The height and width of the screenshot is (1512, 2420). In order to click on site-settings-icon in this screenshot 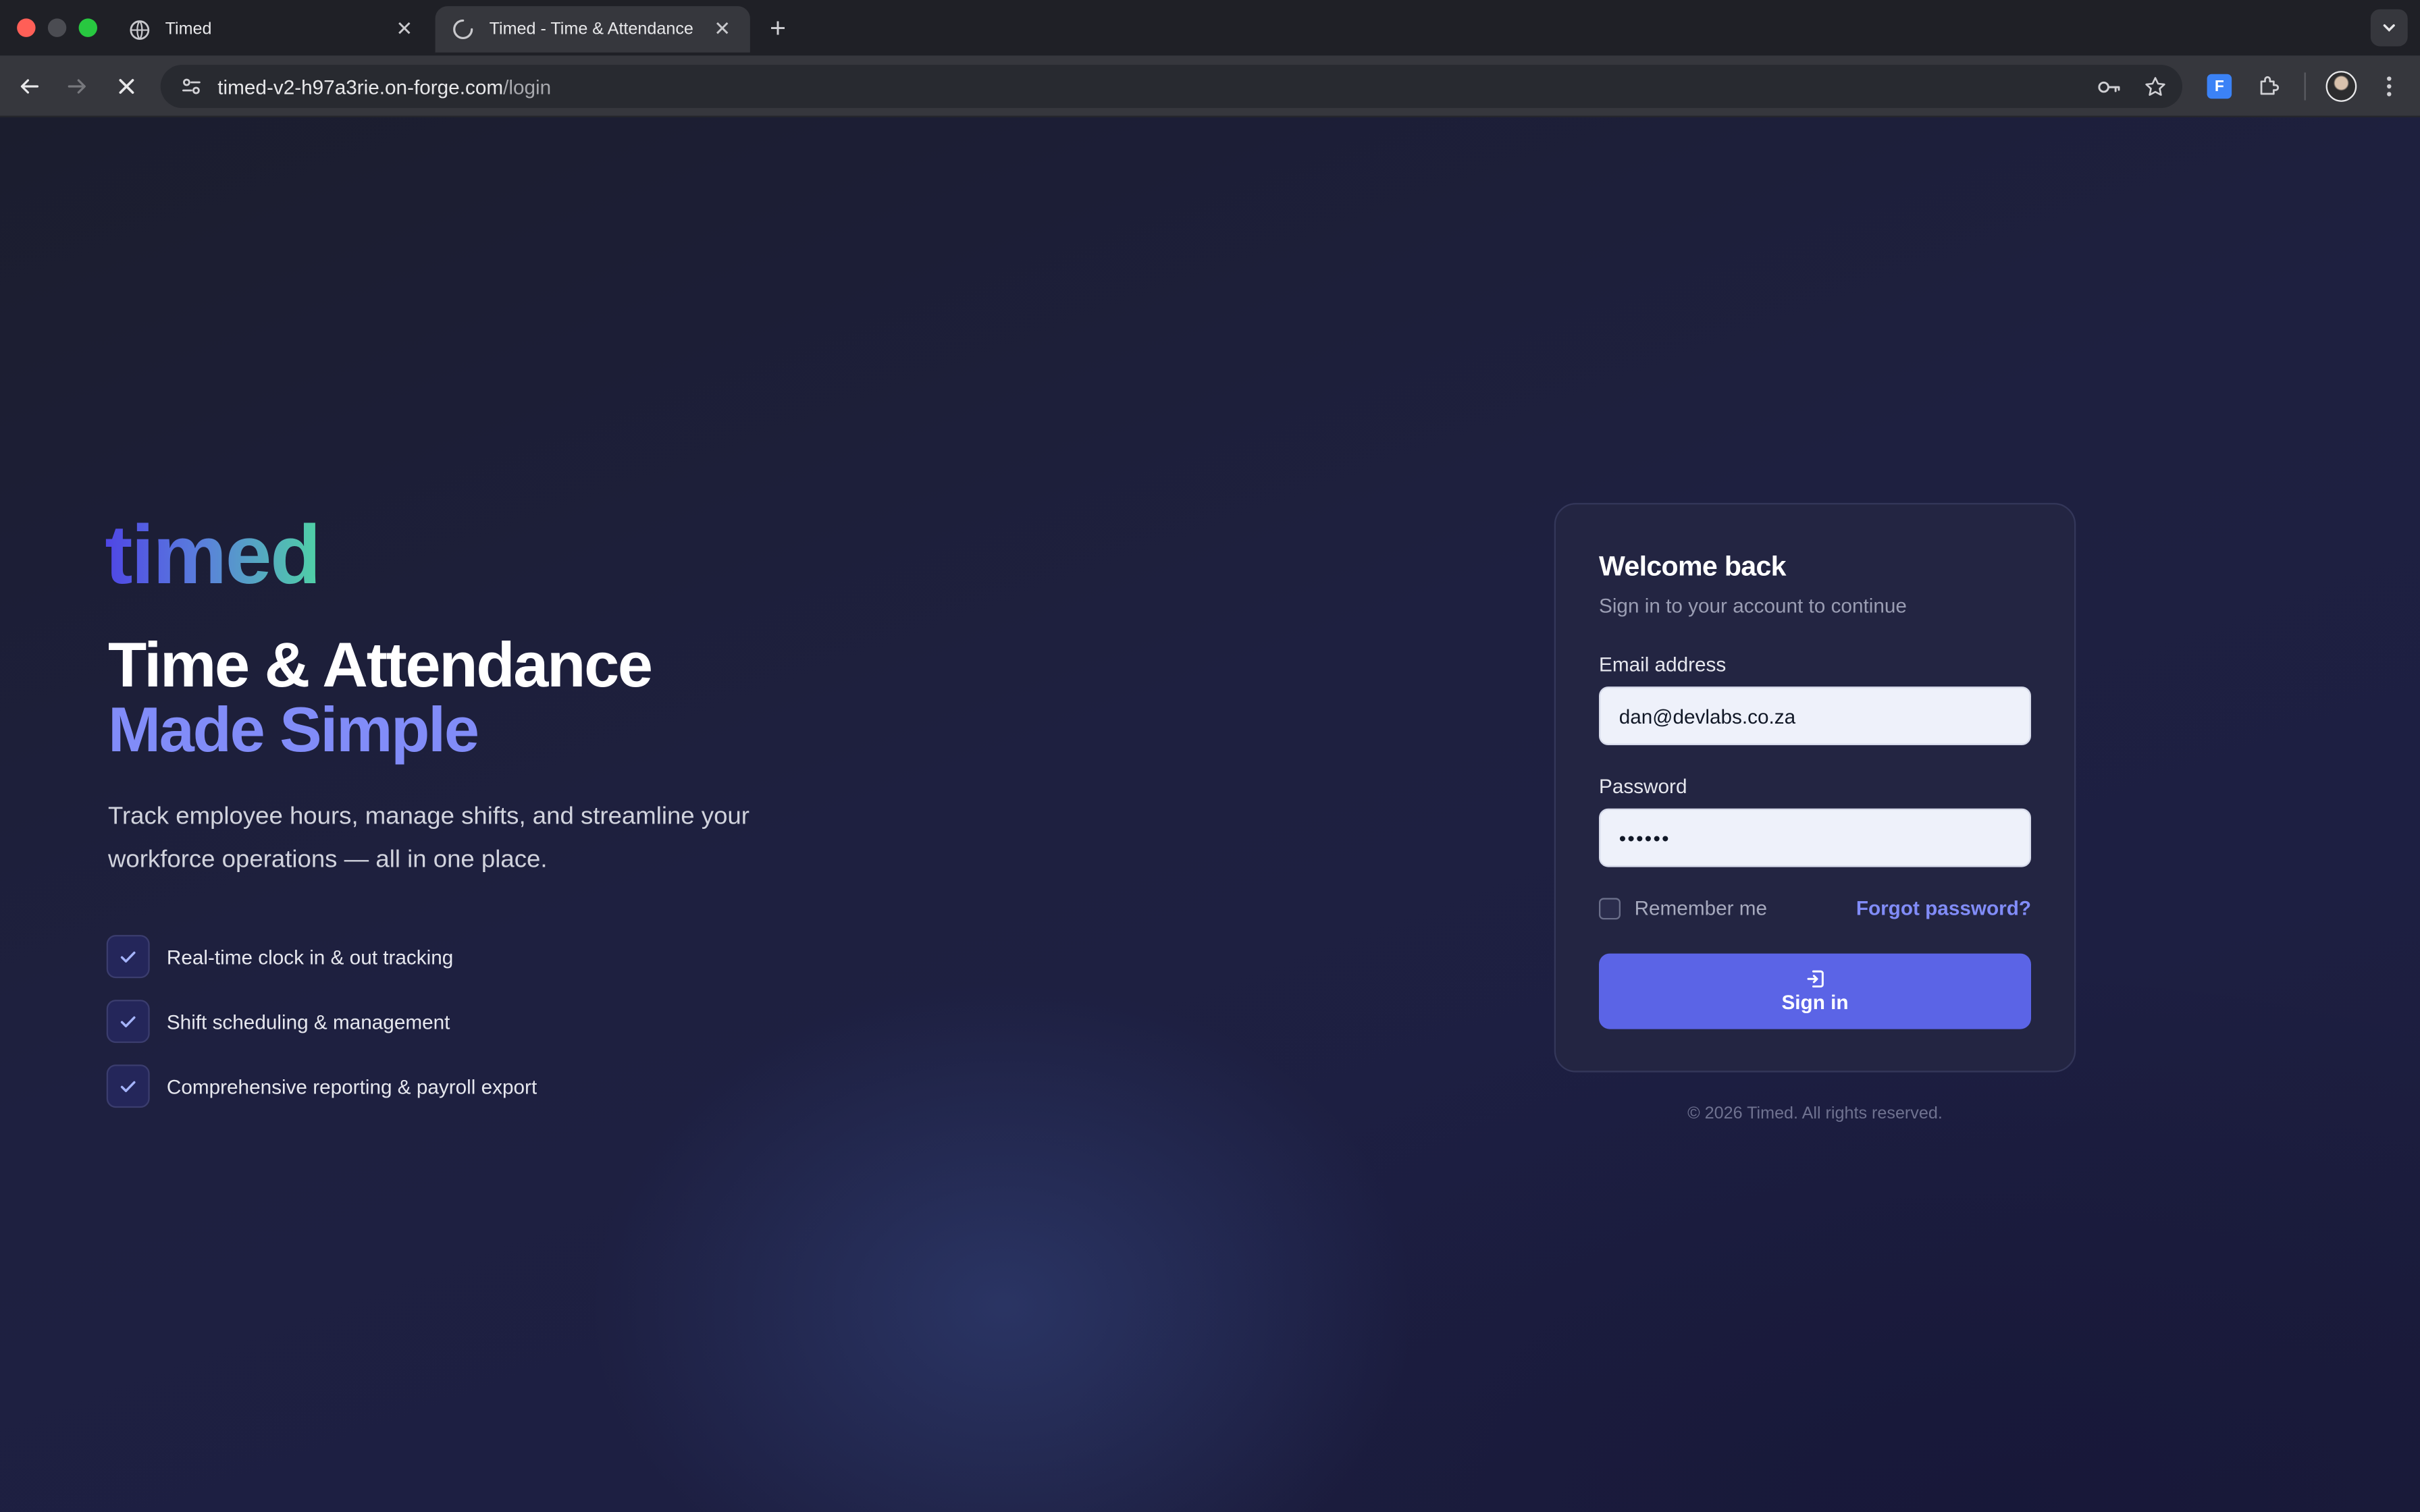, I will do `click(191, 87)`.